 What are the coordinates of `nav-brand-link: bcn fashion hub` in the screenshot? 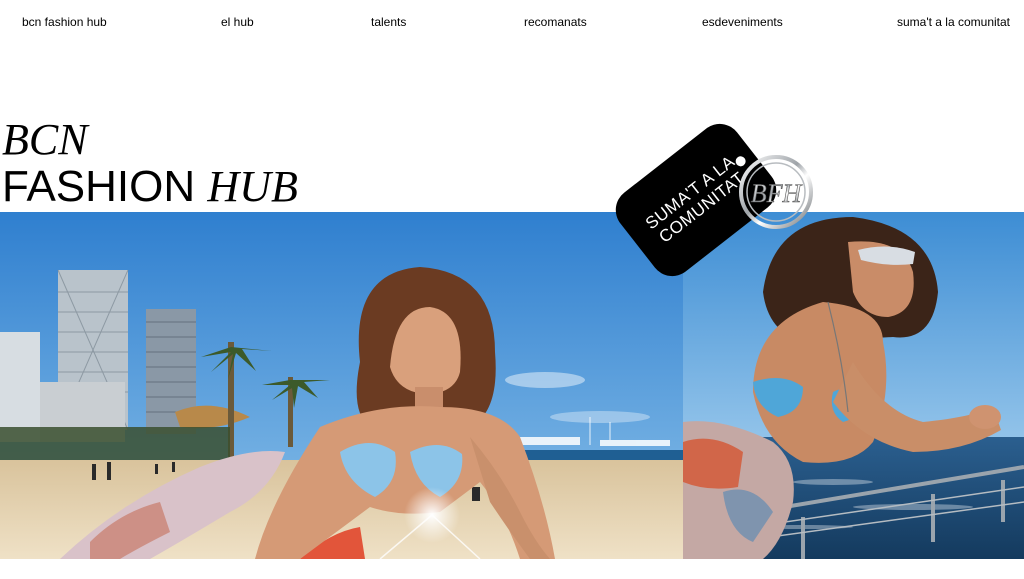 It's located at (64, 22).